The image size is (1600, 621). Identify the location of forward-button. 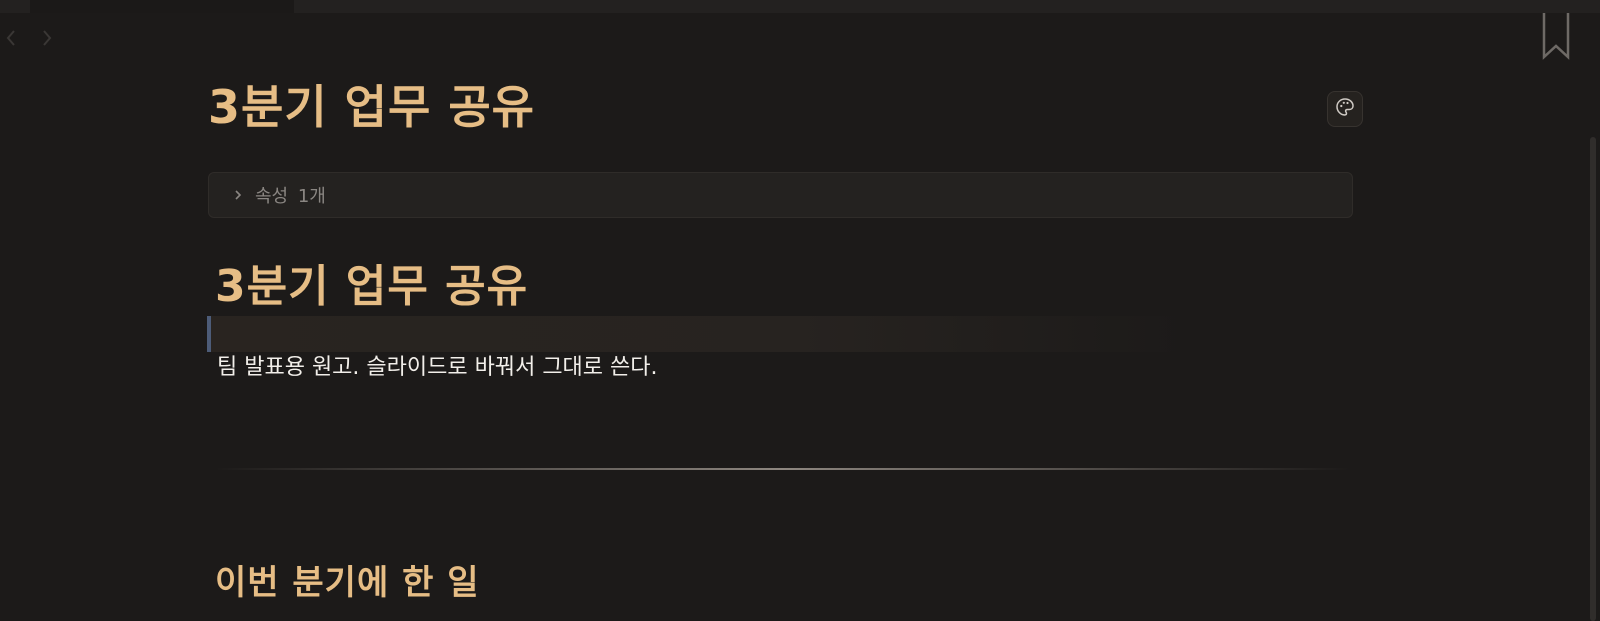
(47, 38).